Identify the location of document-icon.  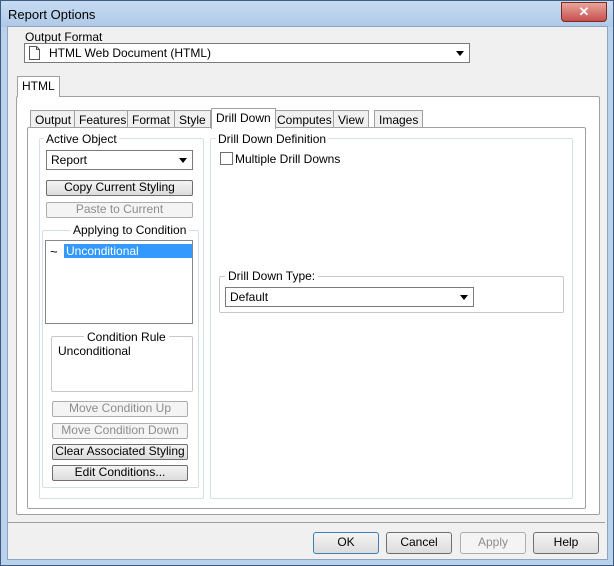
(34, 53).